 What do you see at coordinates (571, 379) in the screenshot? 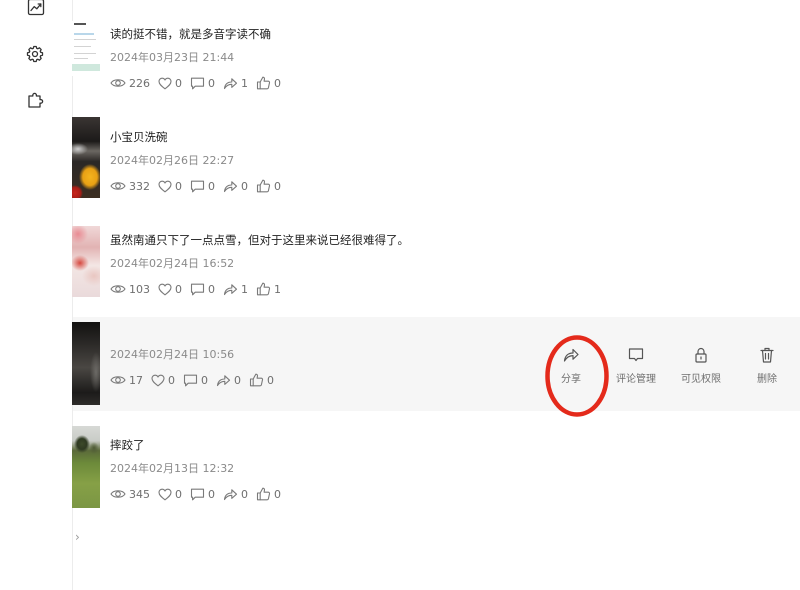
I see `action-label: 分享` at bounding box center [571, 379].